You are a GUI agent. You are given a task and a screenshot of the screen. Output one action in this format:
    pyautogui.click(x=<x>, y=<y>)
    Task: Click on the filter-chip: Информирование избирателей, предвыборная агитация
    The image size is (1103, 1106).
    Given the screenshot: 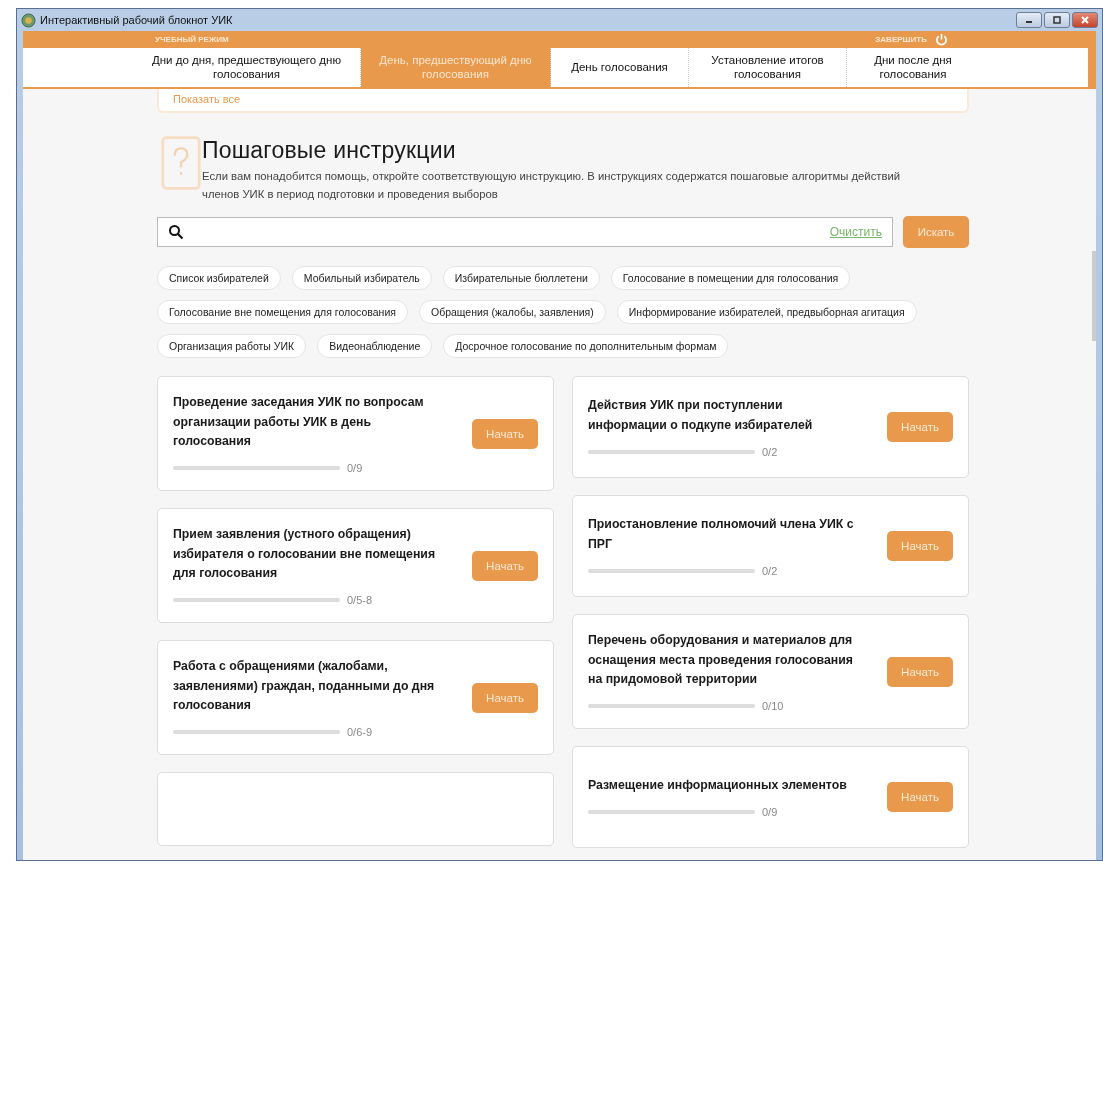 What is the action you would take?
    pyautogui.click(x=766, y=312)
    